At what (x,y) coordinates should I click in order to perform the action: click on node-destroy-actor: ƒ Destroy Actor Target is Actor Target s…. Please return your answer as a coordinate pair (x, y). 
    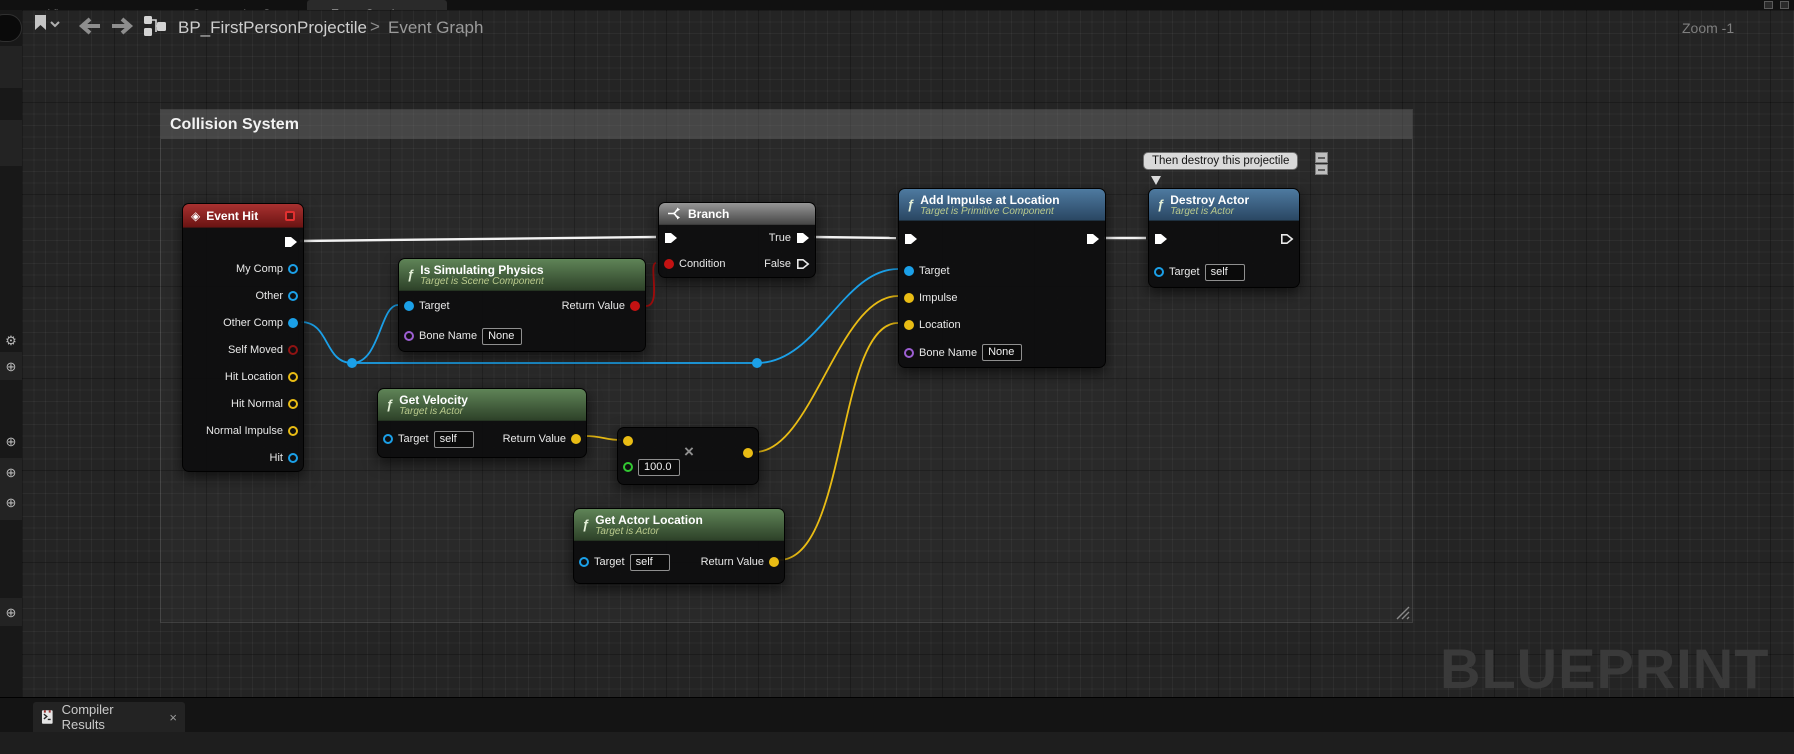
    Looking at the image, I should click on (1224, 238).